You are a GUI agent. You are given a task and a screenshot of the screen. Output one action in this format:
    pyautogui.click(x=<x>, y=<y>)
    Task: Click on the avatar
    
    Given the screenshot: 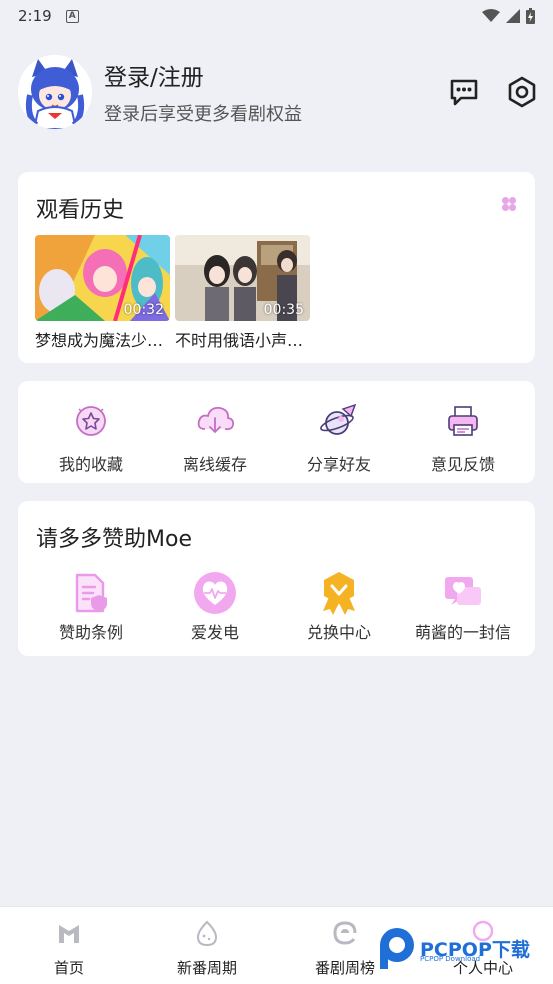 What is the action you would take?
    pyautogui.click(x=55, y=92)
    